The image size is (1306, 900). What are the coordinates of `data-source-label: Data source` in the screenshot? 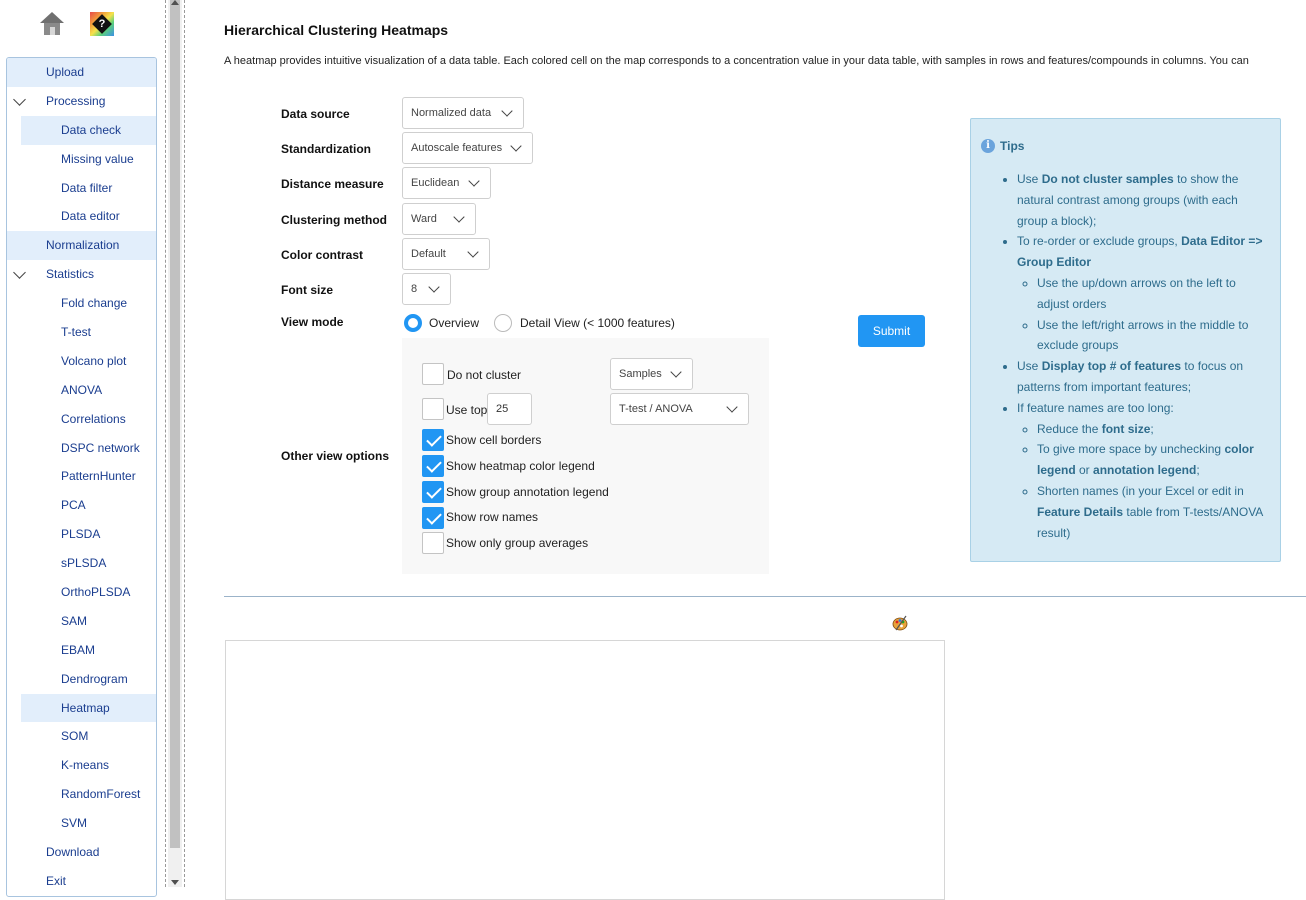 It's located at (315, 114).